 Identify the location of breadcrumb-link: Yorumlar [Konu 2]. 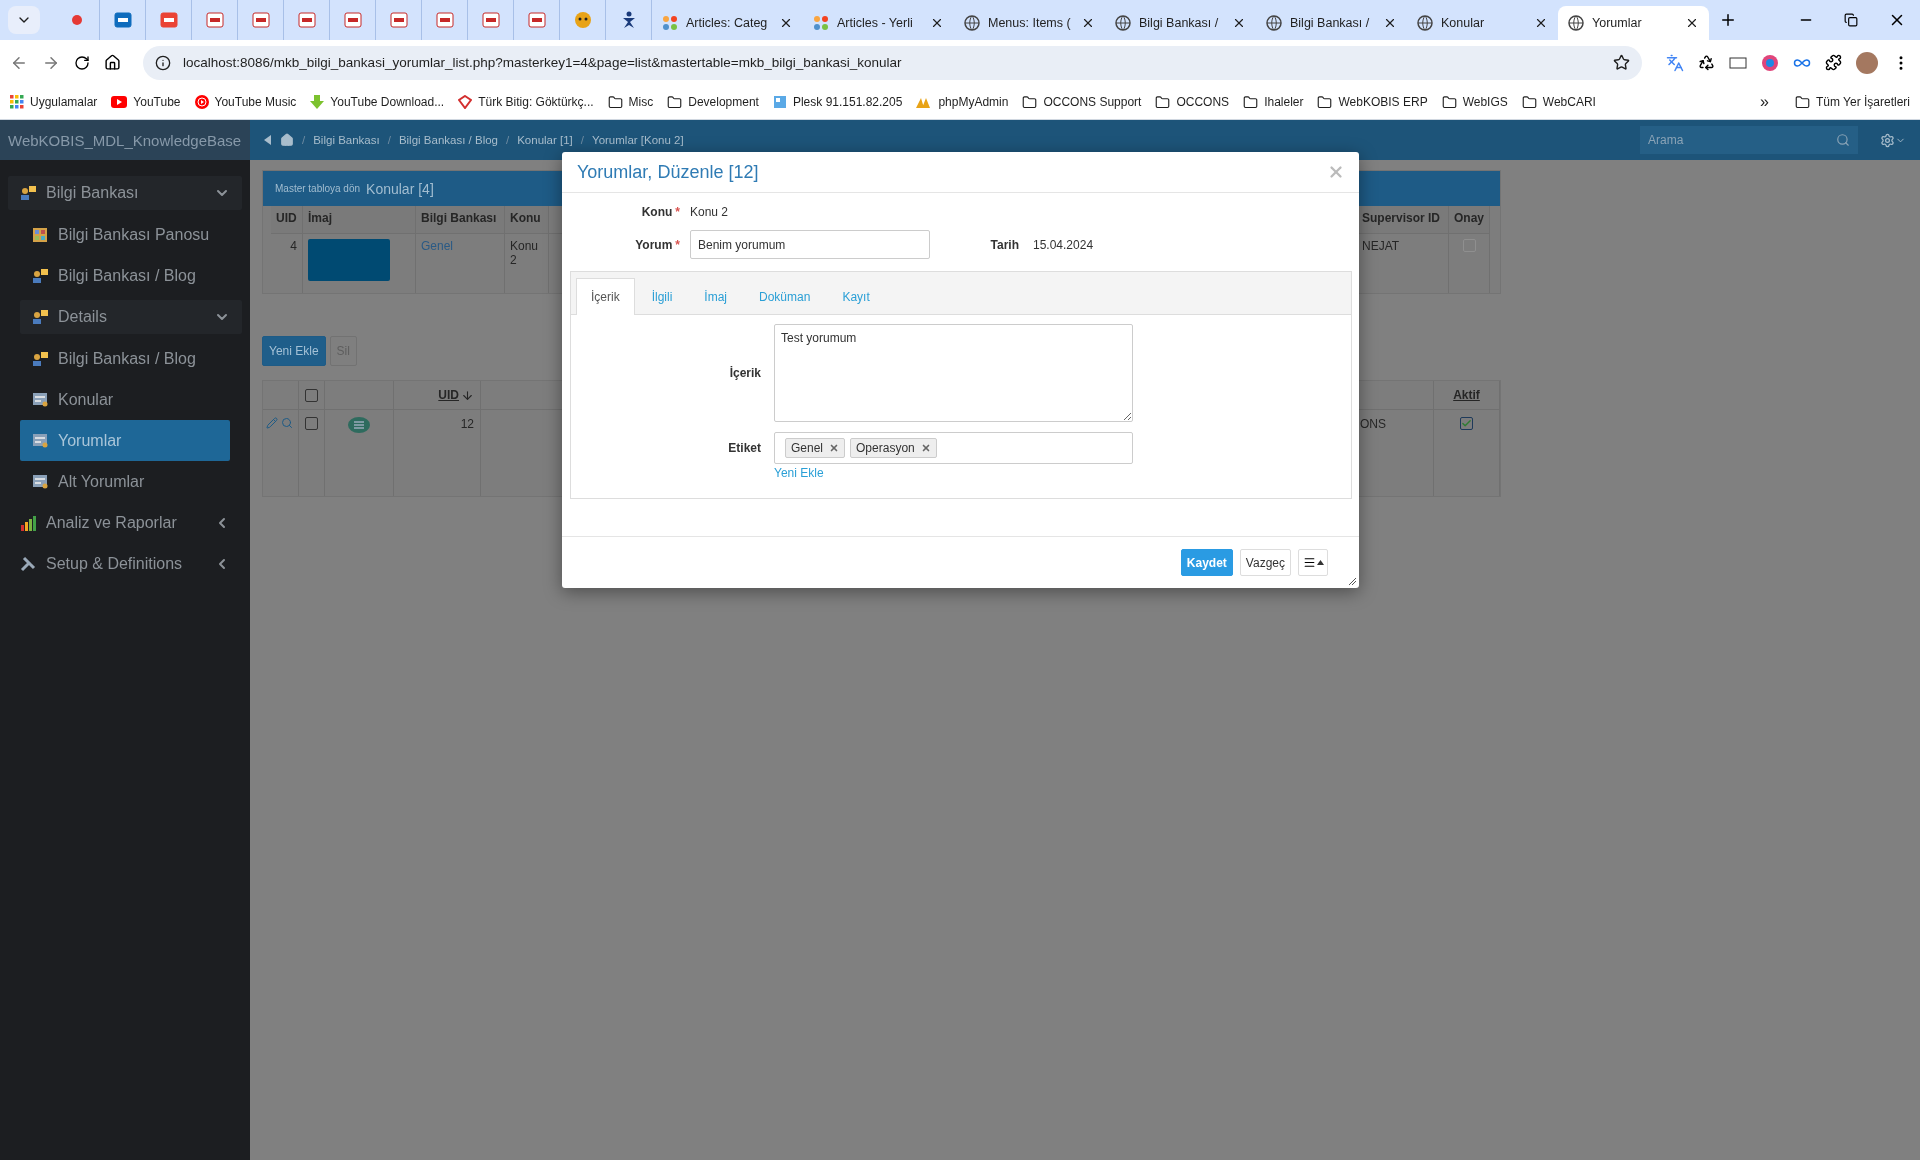
(638, 140).